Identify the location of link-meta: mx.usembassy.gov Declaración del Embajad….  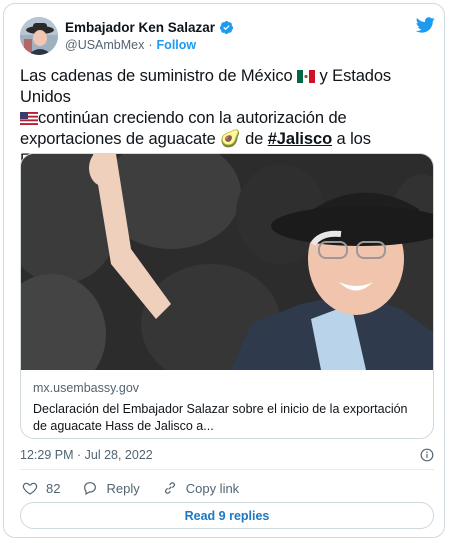
(228, 408).